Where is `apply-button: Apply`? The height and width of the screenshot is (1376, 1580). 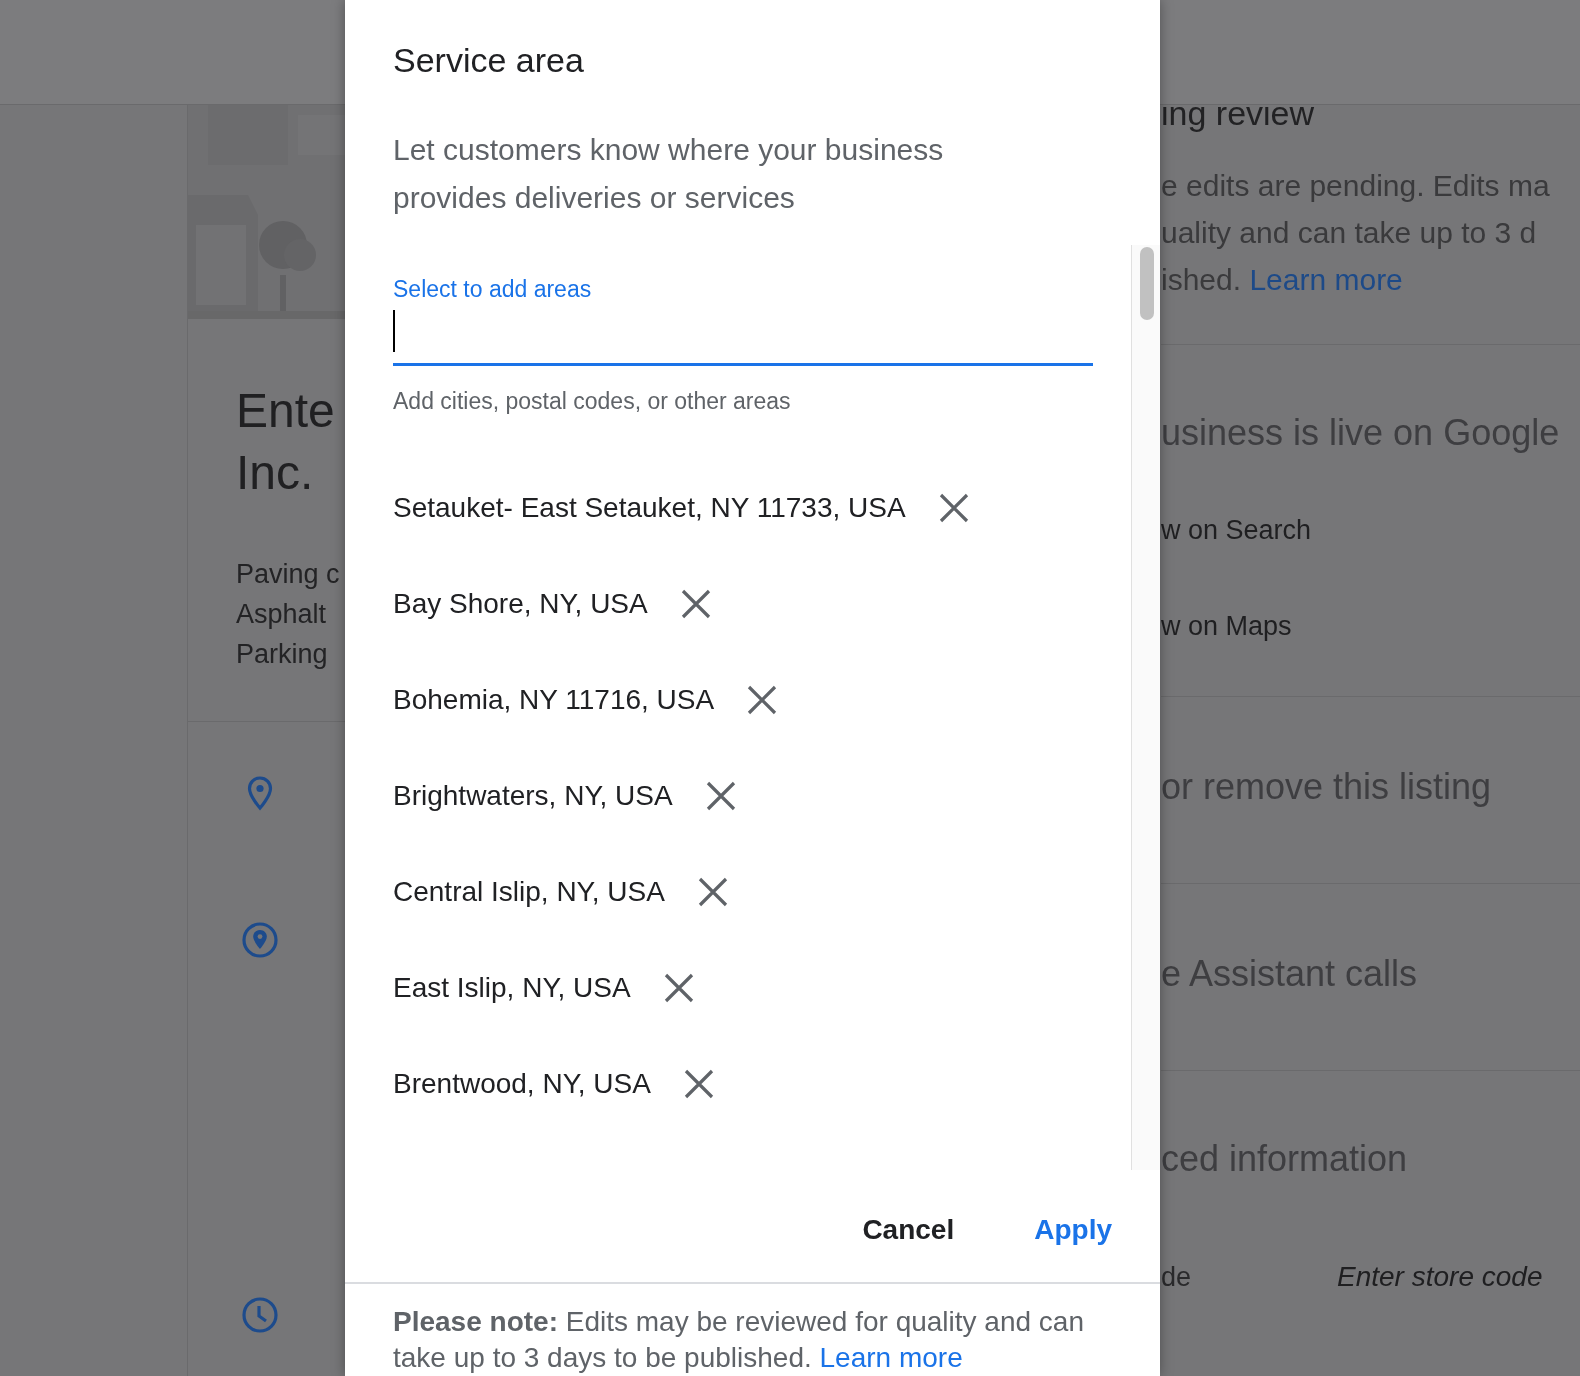 apply-button: Apply is located at coordinates (1073, 1230).